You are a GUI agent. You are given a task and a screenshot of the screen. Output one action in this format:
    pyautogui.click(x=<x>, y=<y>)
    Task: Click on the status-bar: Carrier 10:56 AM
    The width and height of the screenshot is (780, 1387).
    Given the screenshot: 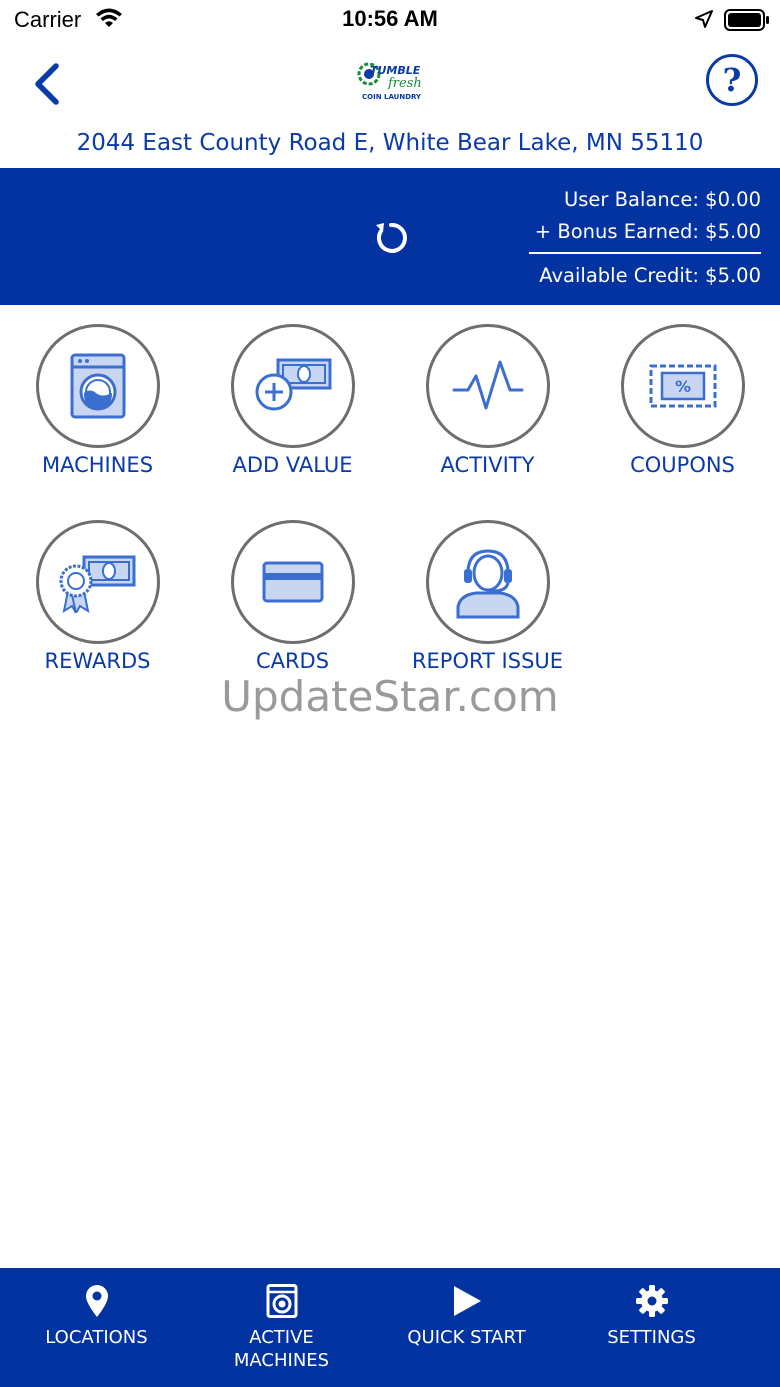 What is the action you would take?
    pyautogui.click(x=390, y=20)
    